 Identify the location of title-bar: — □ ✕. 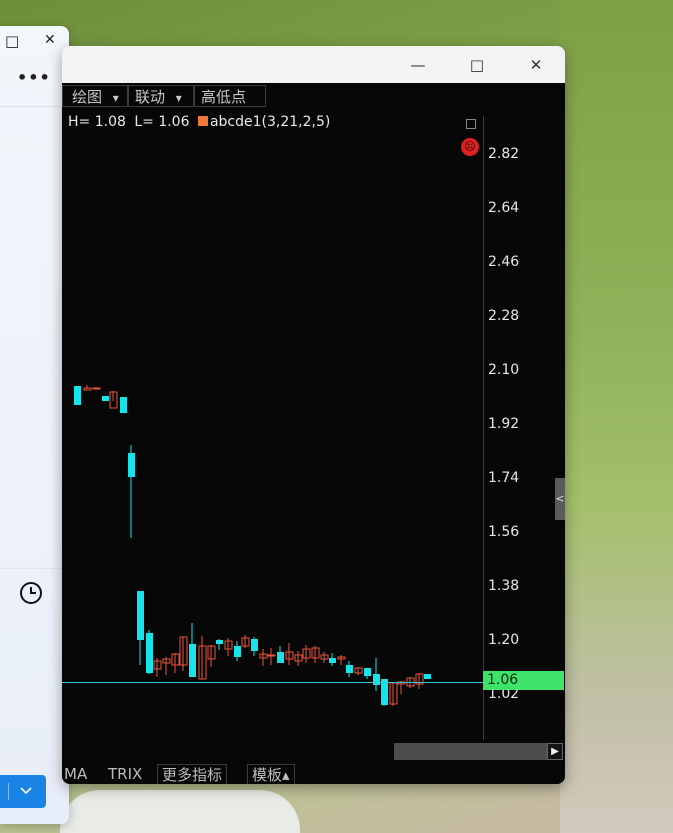
(313, 64).